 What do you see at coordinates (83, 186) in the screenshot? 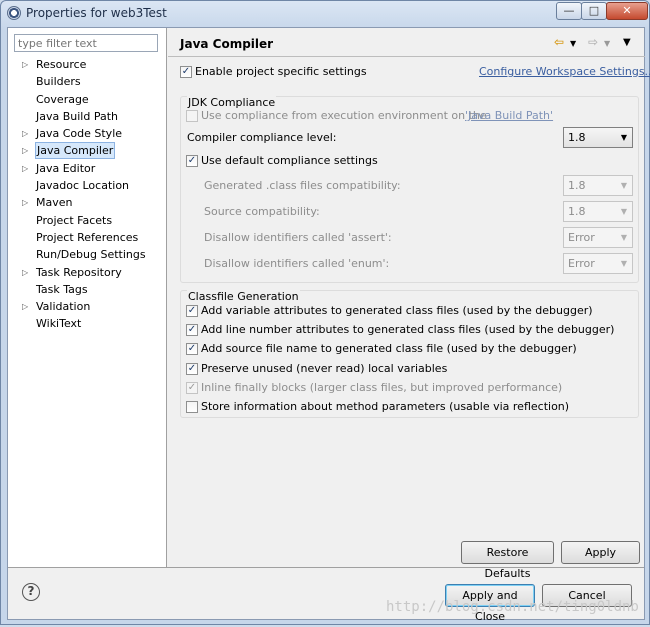
I see `sidebar-item-label: Javadoc Location` at bounding box center [83, 186].